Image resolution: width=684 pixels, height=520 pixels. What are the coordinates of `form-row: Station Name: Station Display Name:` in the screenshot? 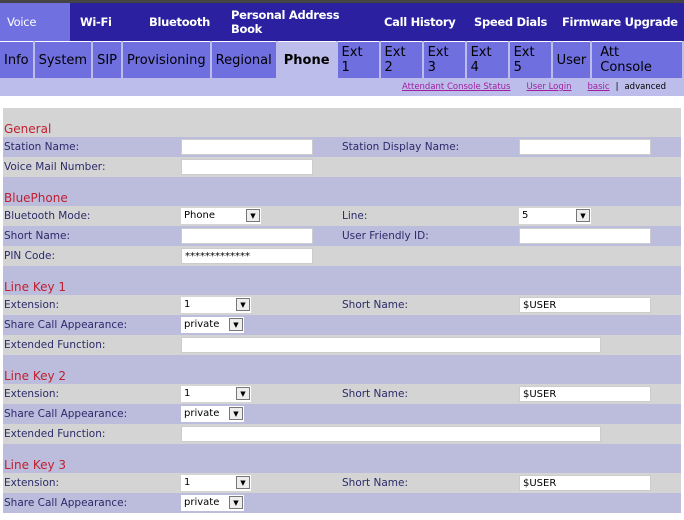 It's located at (342, 147).